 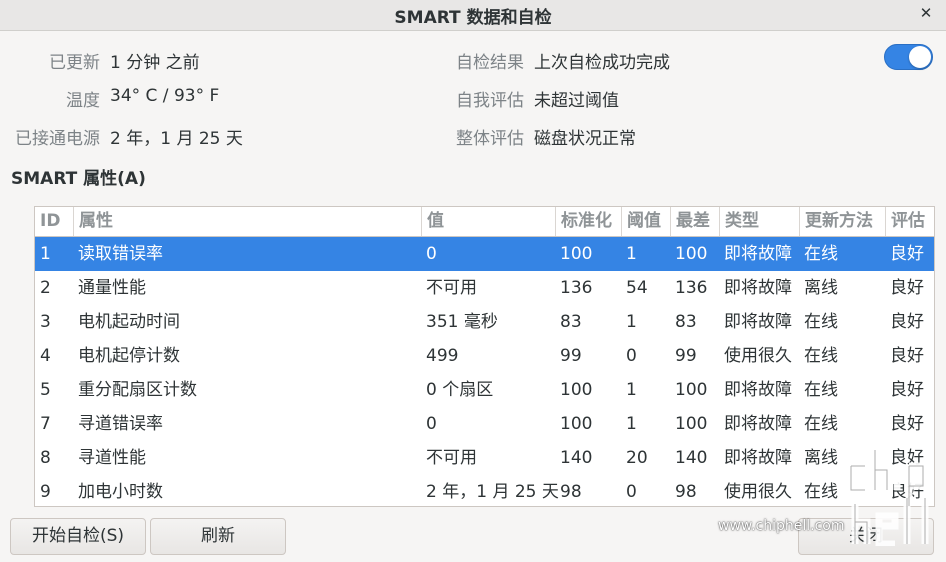 I want to click on table-row: 4 电机起停计数 499 99 0 99 使用很久 在线 良好, so click(x=484, y=356).